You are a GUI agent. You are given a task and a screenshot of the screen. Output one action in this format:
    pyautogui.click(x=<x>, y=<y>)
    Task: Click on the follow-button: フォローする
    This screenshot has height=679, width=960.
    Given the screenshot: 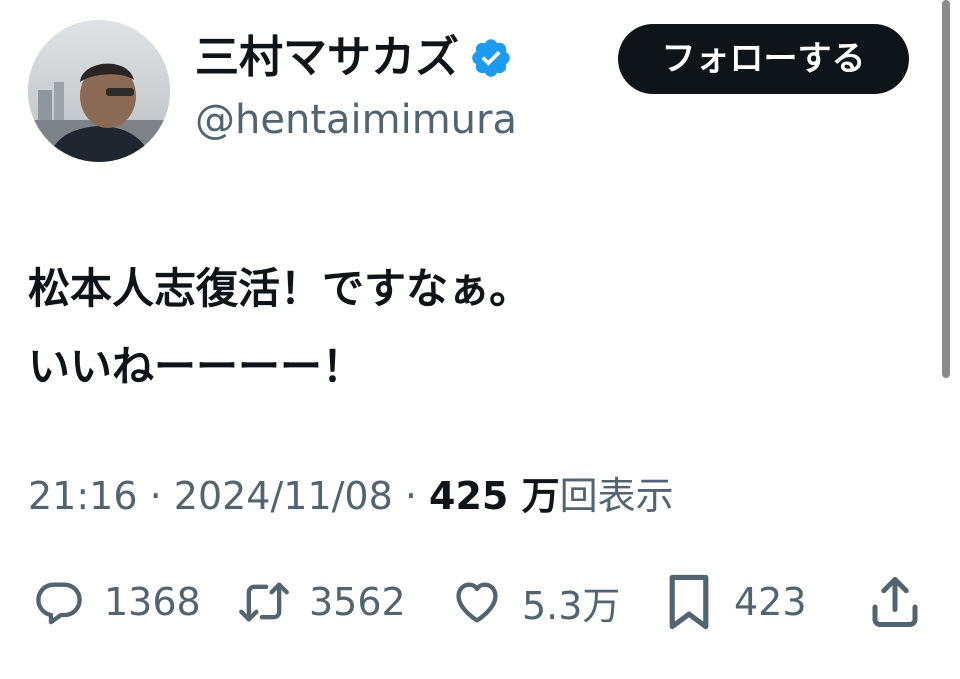 What is the action you would take?
    pyautogui.click(x=763, y=59)
    